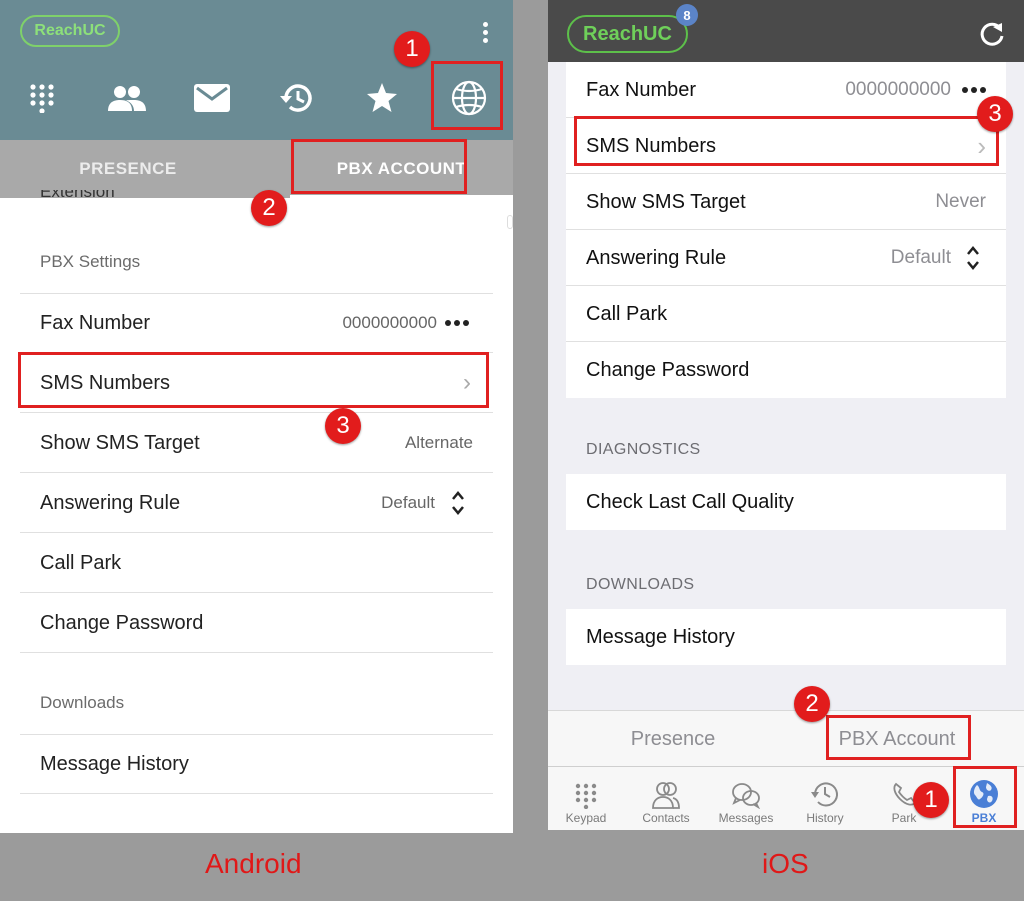  What do you see at coordinates (746, 818) in the screenshot?
I see `tabbar-messages-label: Messages` at bounding box center [746, 818].